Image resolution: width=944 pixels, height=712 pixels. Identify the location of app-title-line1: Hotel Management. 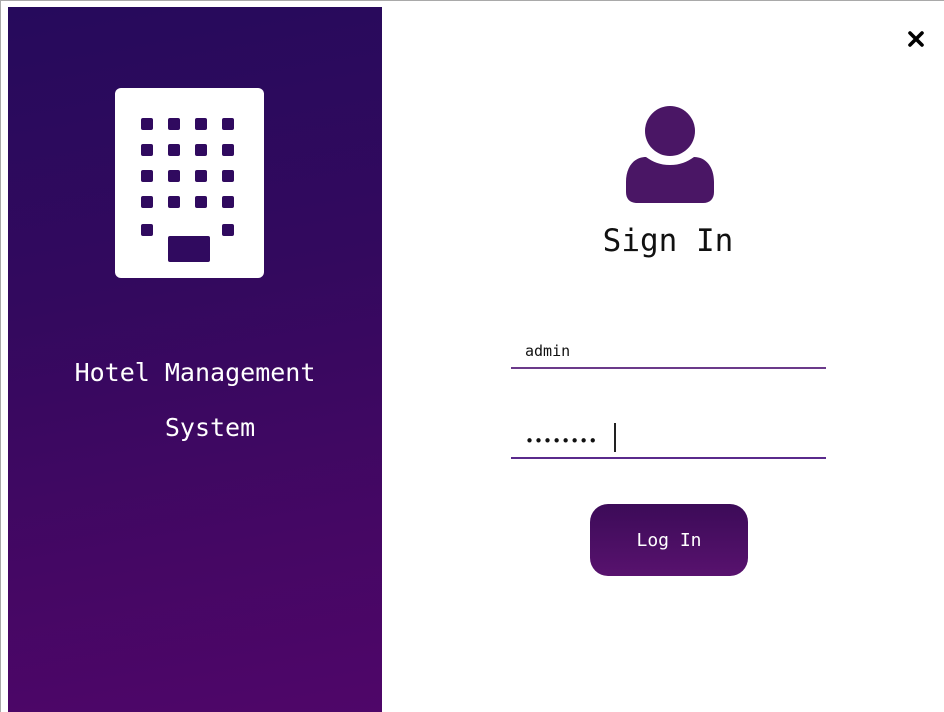
(195, 372).